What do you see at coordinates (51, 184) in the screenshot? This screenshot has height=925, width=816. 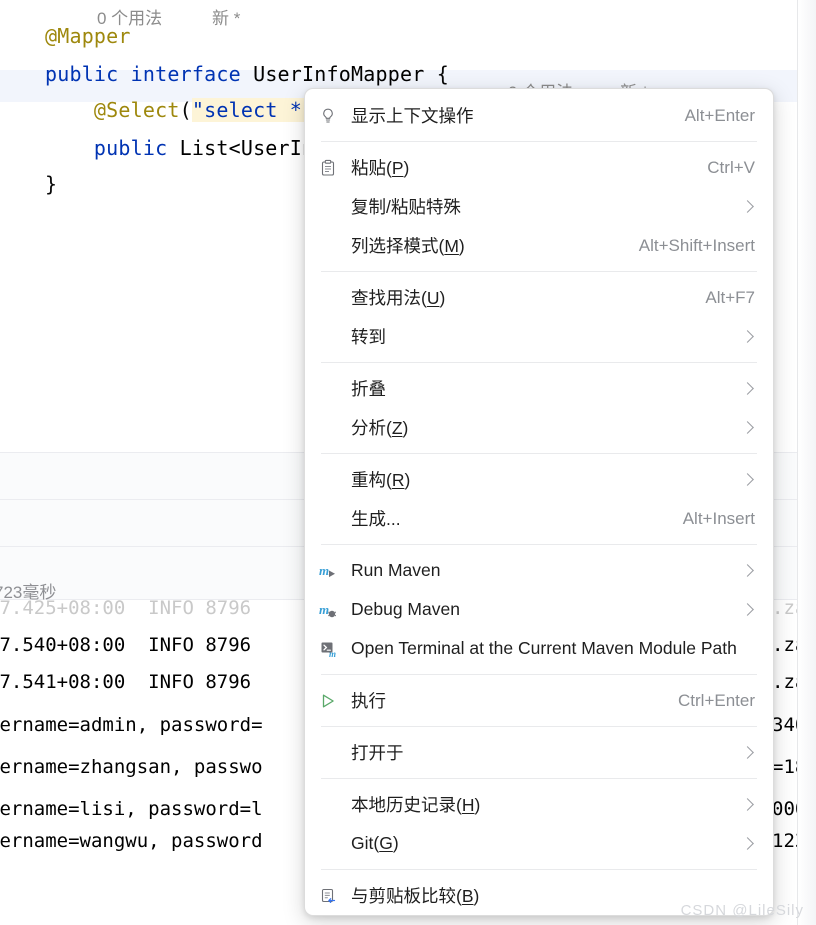 I see `code-token-close-brace: }` at bounding box center [51, 184].